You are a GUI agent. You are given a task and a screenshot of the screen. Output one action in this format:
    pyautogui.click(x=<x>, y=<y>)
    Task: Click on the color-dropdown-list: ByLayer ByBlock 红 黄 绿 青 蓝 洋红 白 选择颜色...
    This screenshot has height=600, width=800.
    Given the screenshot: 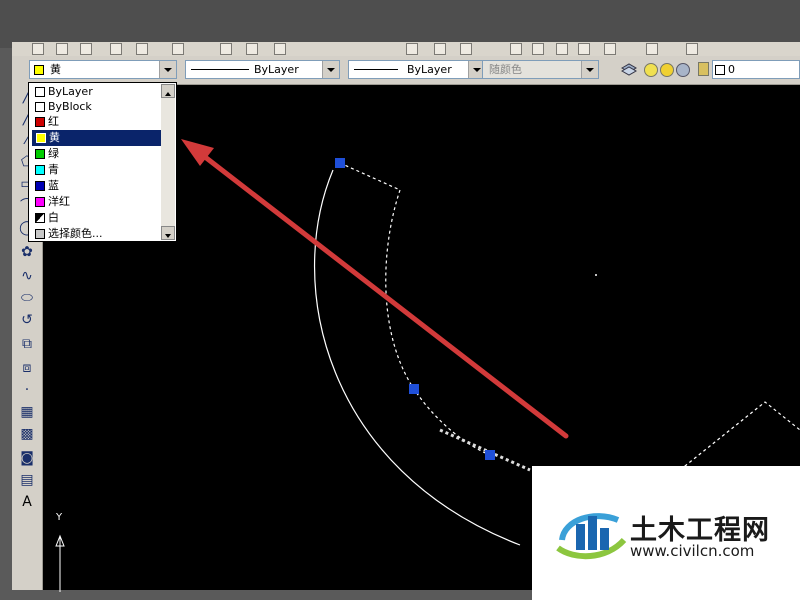 What is the action you would take?
    pyautogui.click(x=102, y=162)
    